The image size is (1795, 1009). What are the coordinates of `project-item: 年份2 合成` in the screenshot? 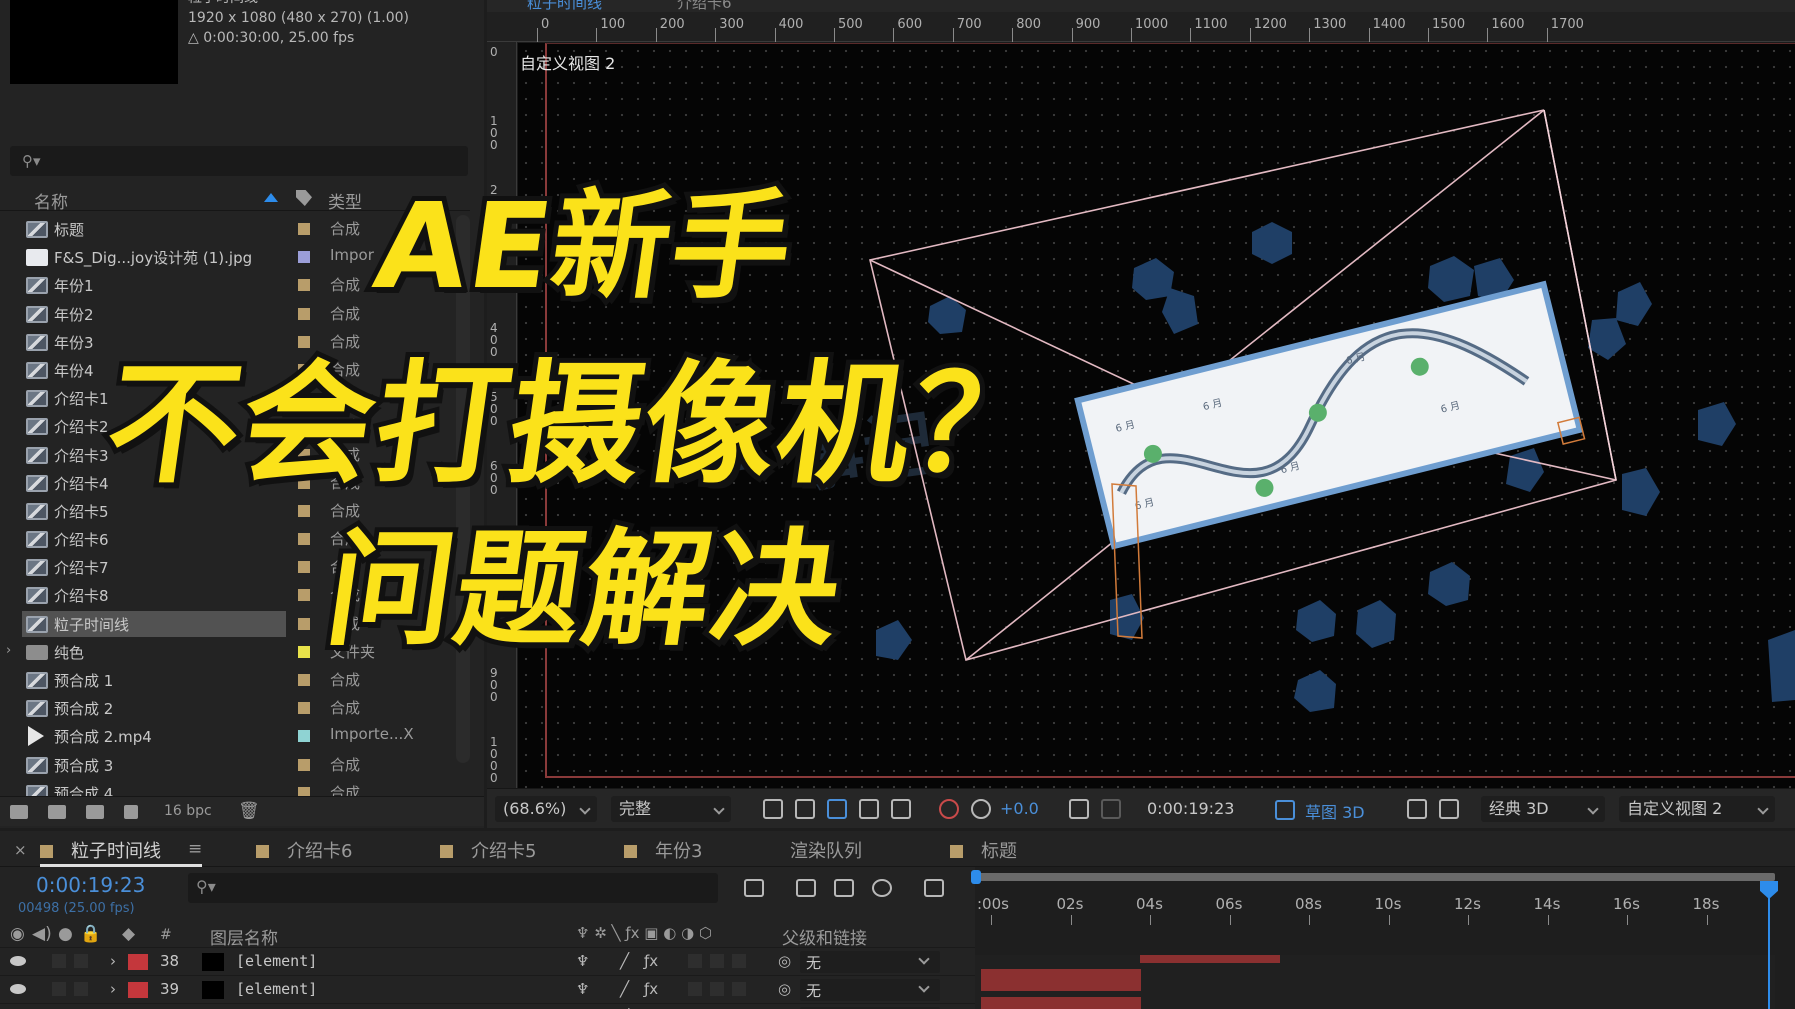 It's located at (235, 314).